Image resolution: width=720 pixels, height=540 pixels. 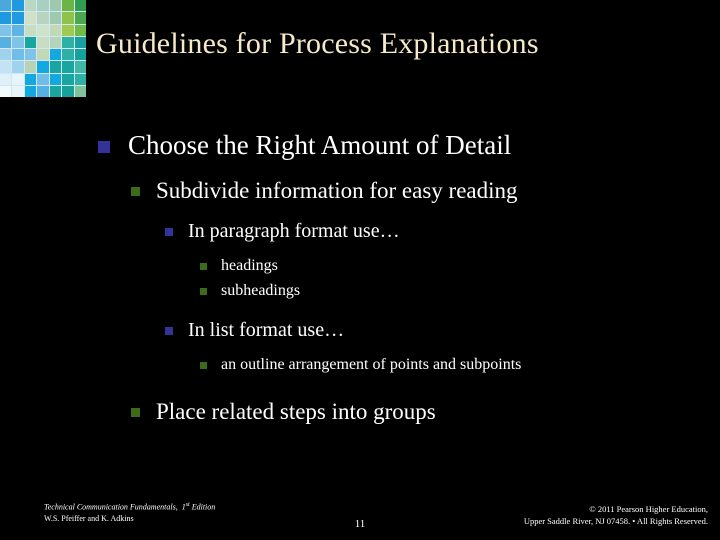 I want to click on outline-item-level4-a: headings, so click(x=360, y=266).